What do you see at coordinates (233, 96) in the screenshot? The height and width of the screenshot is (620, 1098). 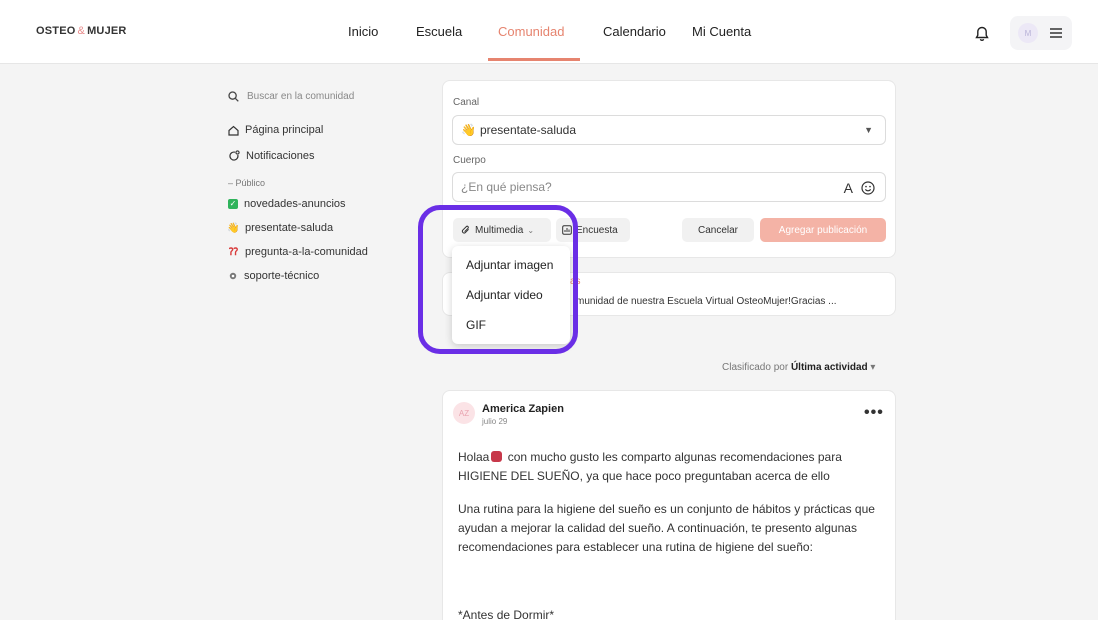 I see `search-icon` at bounding box center [233, 96].